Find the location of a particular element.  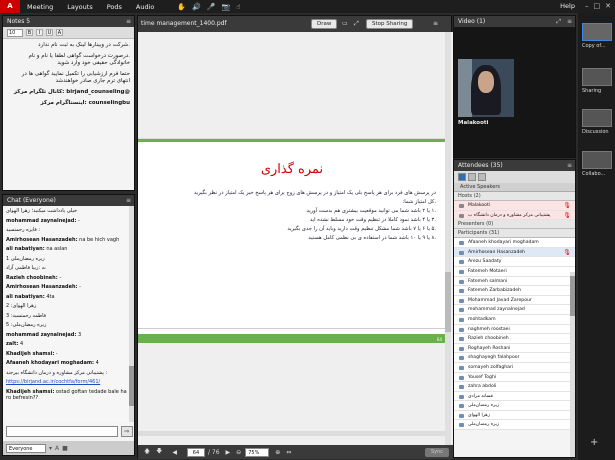

attendee-row: Malakooti 🎙 is located at coordinates (514, 206).